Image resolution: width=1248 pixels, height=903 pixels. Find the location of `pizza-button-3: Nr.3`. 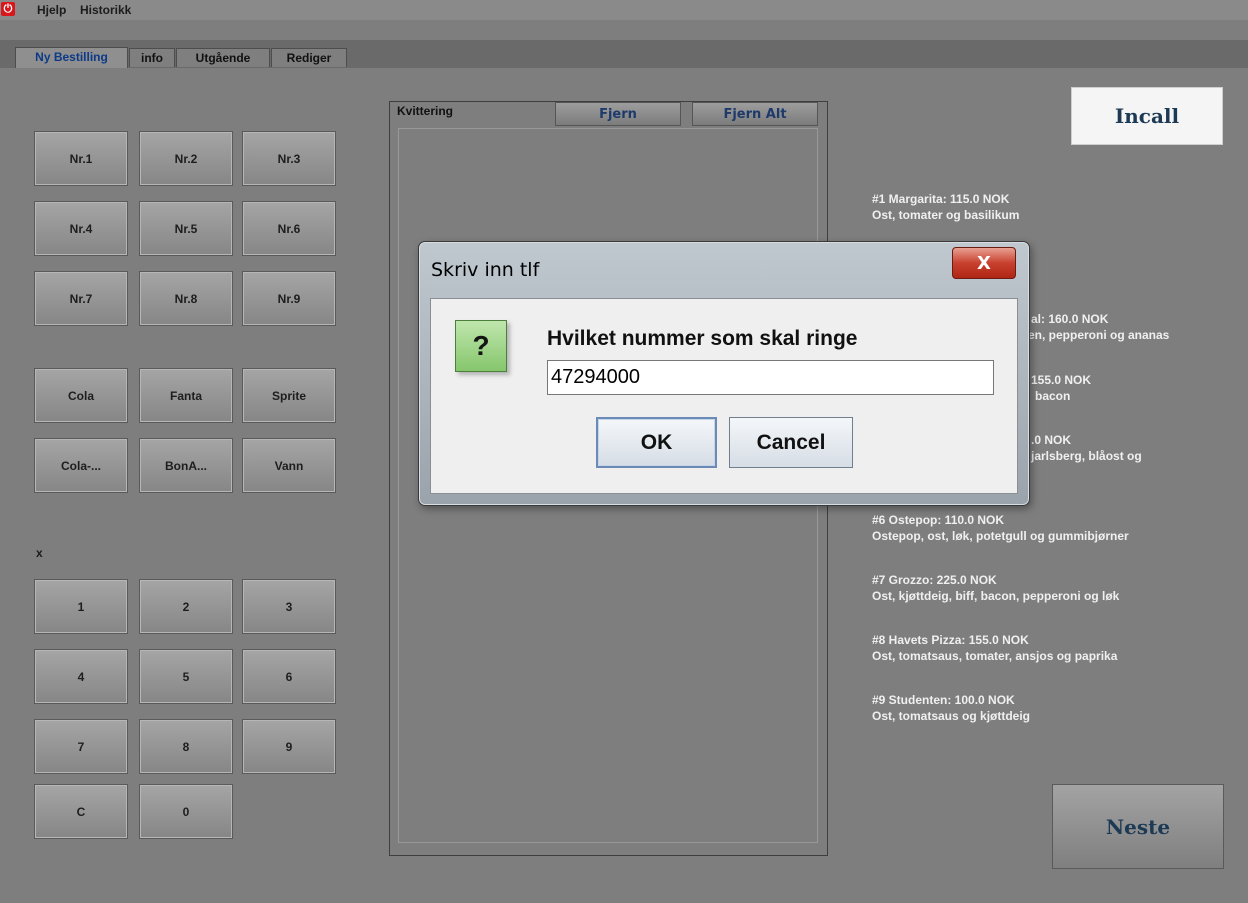

pizza-button-3: Nr.3 is located at coordinates (289, 158).